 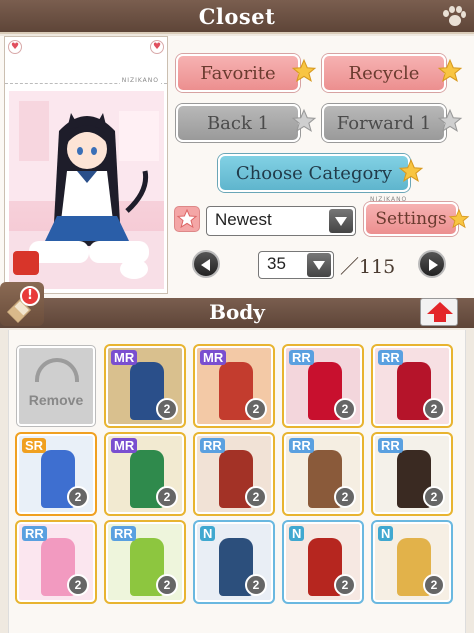 I want to click on sort-dropdown: Newest, so click(x=281, y=221).